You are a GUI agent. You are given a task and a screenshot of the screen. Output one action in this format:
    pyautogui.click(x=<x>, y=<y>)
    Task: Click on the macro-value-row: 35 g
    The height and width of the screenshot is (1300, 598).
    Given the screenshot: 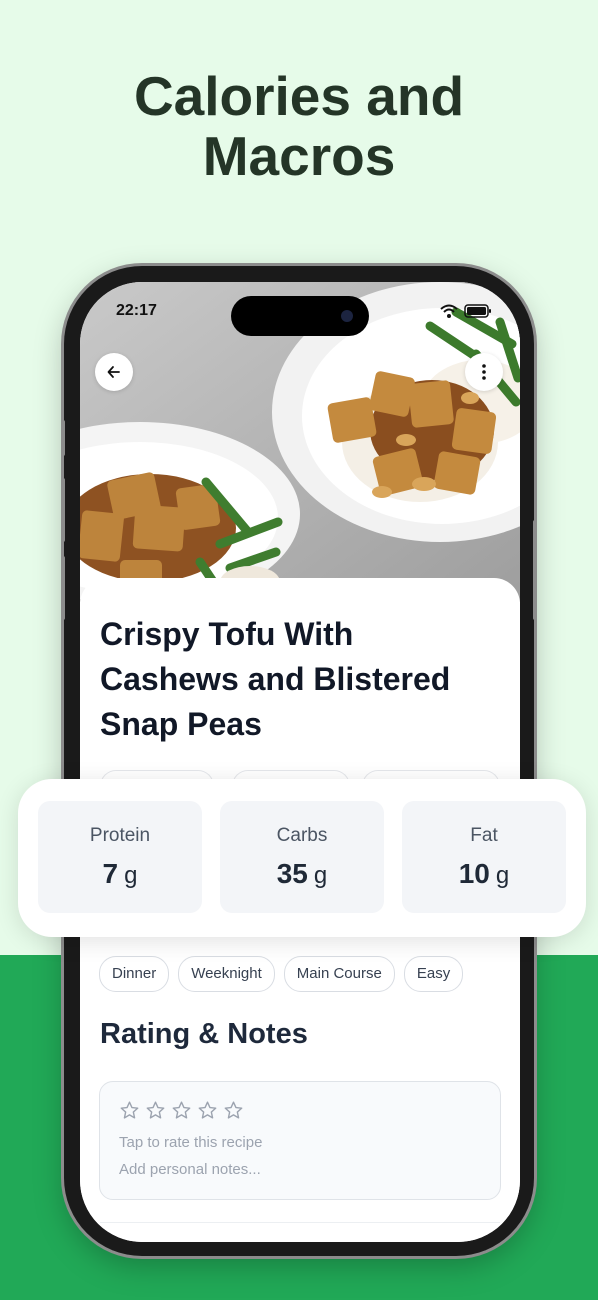 What is the action you would take?
    pyautogui.click(x=302, y=874)
    